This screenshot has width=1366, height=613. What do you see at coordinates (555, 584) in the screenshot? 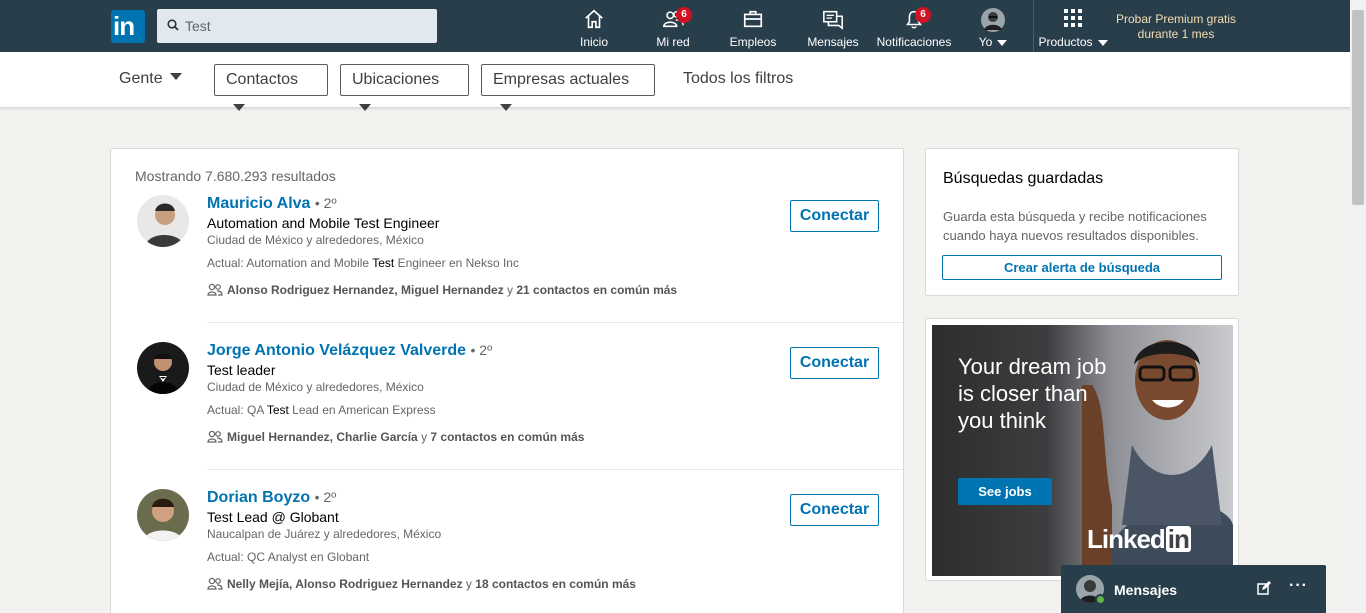
I see `shared-count: 18 contactos en común más` at bounding box center [555, 584].